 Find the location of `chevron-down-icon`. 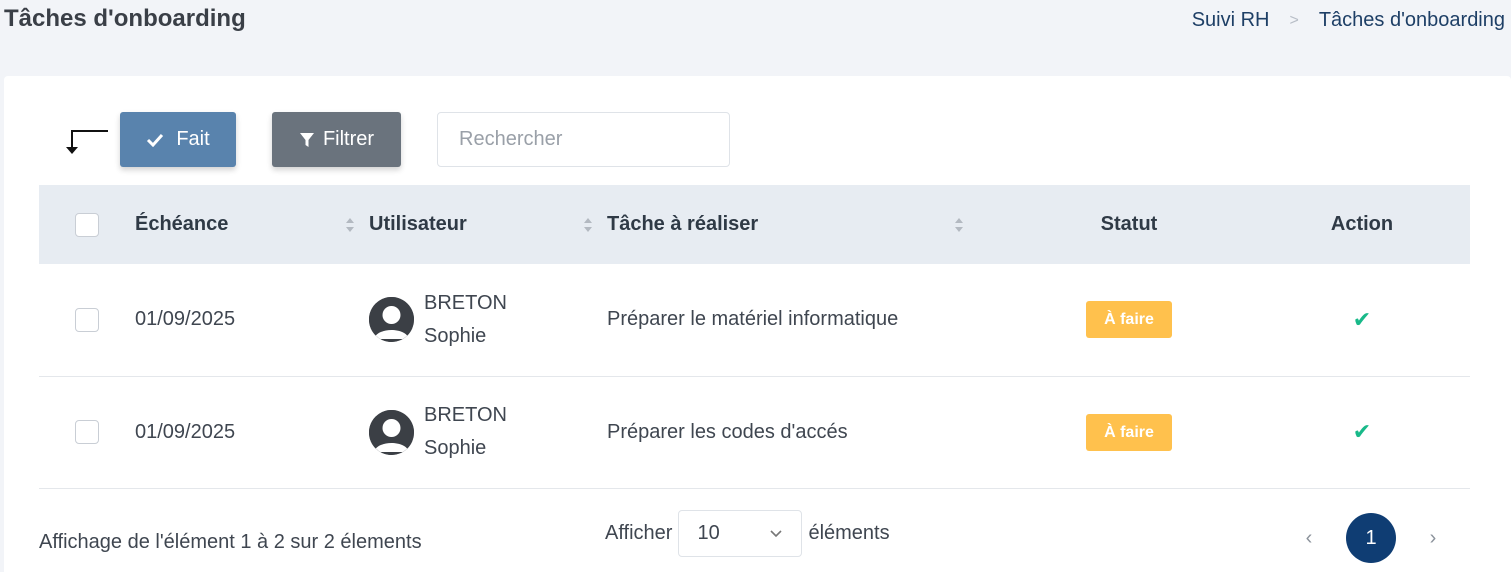

chevron-down-icon is located at coordinates (776, 534).